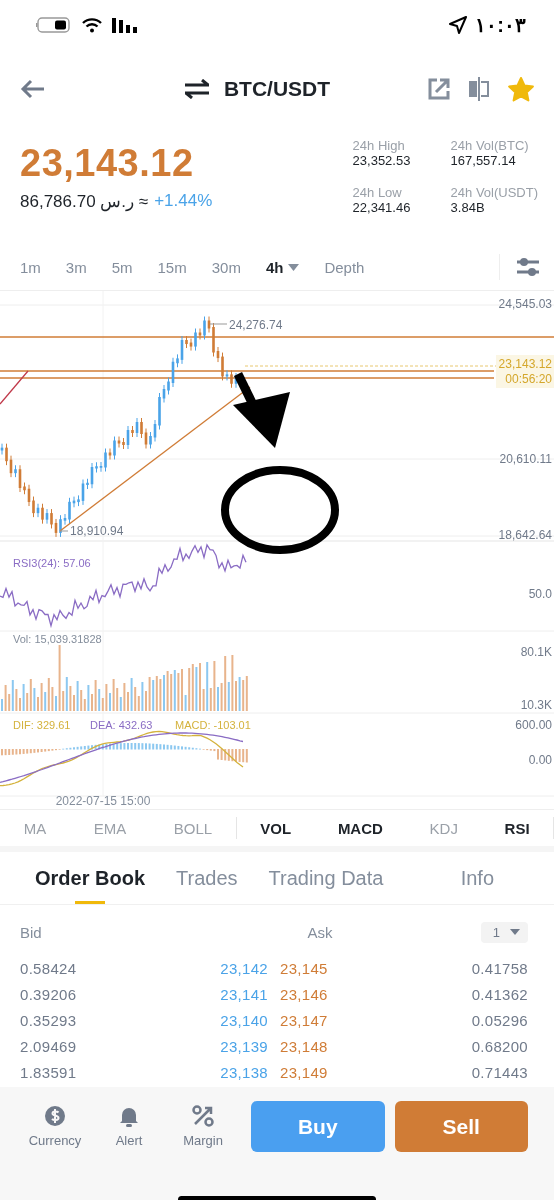  What do you see at coordinates (533, 725) in the screenshot?
I see `macd-axis-label: 600.00` at bounding box center [533, 725].